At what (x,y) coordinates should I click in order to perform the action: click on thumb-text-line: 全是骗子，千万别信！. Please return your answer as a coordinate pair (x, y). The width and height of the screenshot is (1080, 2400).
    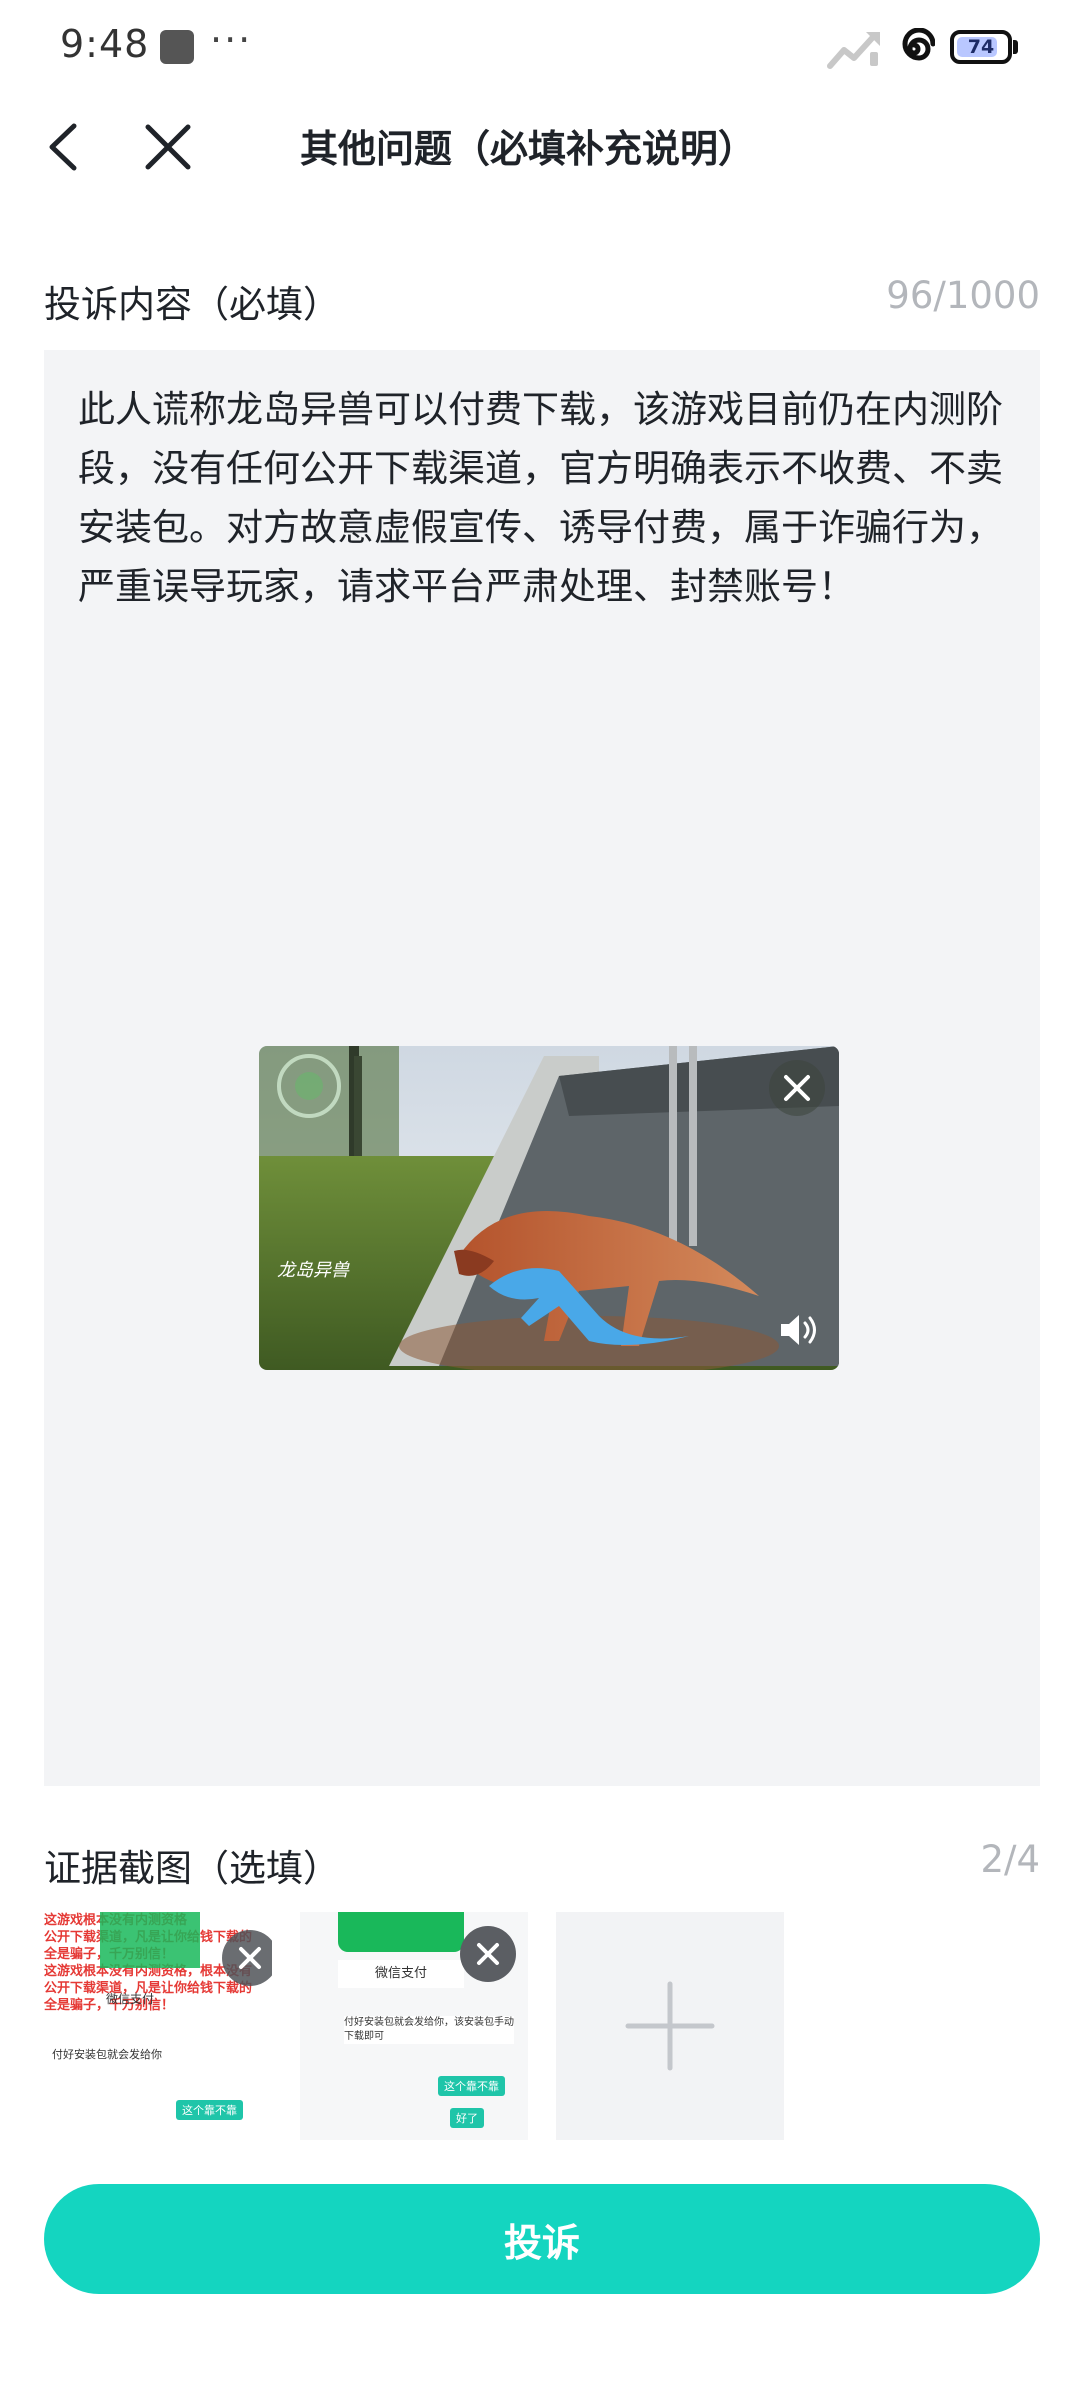
    Looking at the image, I should click on (109, 2005).